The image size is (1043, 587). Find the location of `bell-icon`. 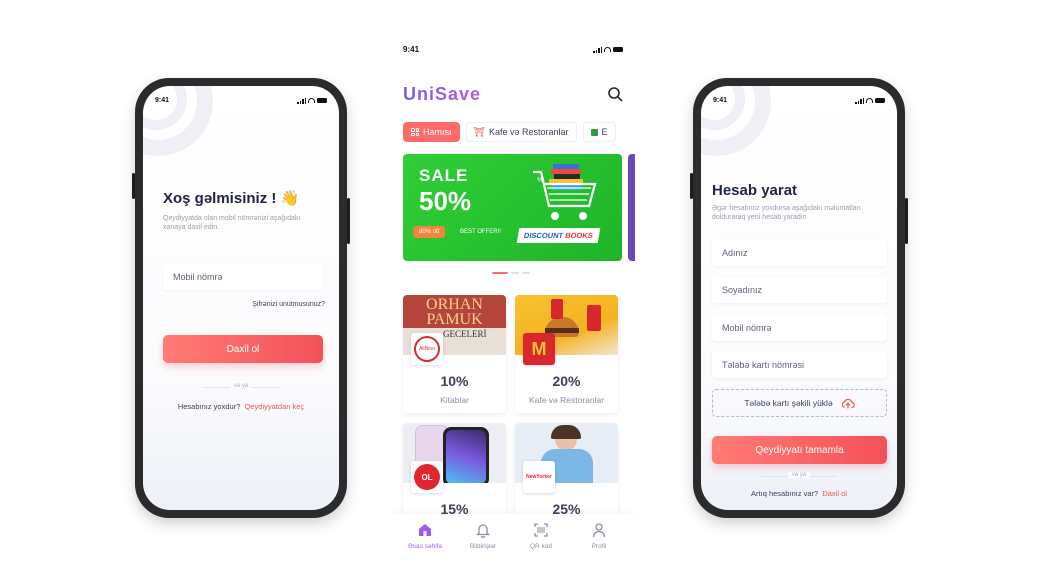

bell-icon is located at coordinates (483, 531).